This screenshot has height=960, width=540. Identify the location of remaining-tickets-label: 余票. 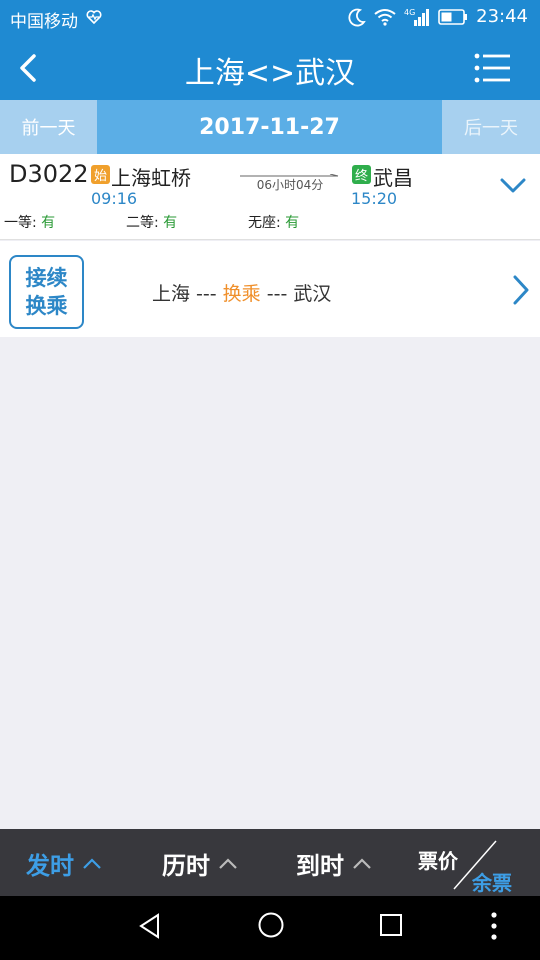
(492, 883).